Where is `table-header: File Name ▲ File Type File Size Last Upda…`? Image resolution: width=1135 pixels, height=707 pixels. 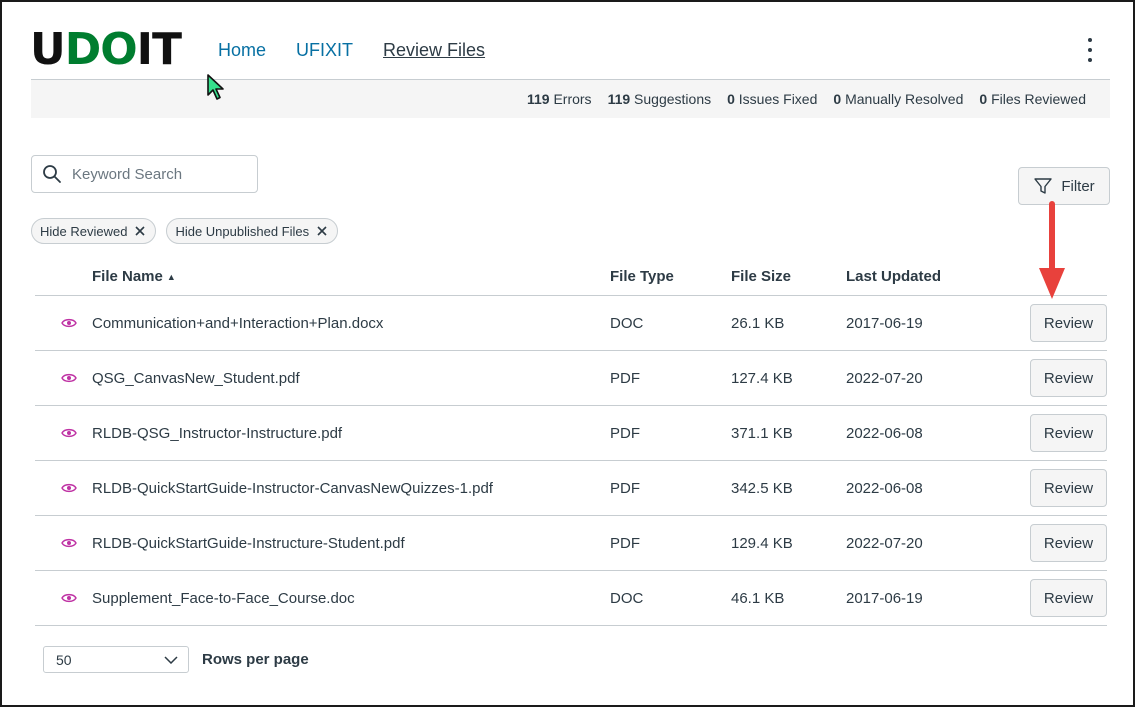 table-header: File Name ▲ File Type File Size Last Upda… is located at coordinates (571, 277).